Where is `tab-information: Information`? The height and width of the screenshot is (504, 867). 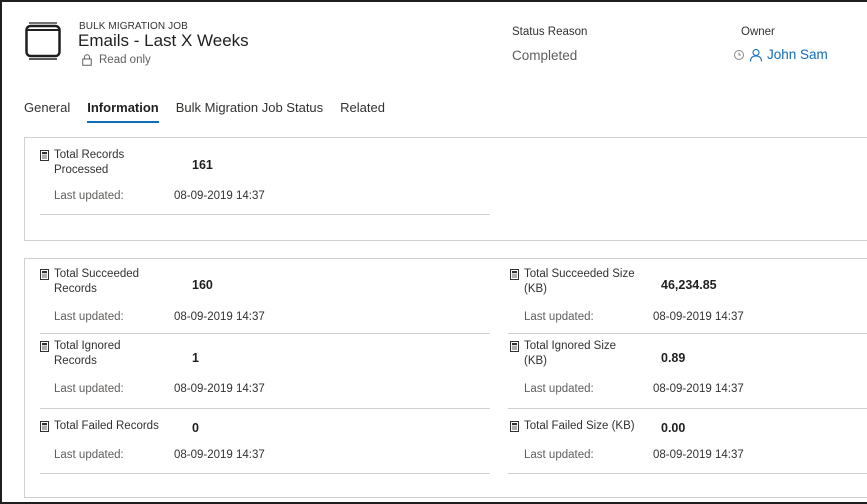 tab-information: Information is located at coordinates (123, 111).